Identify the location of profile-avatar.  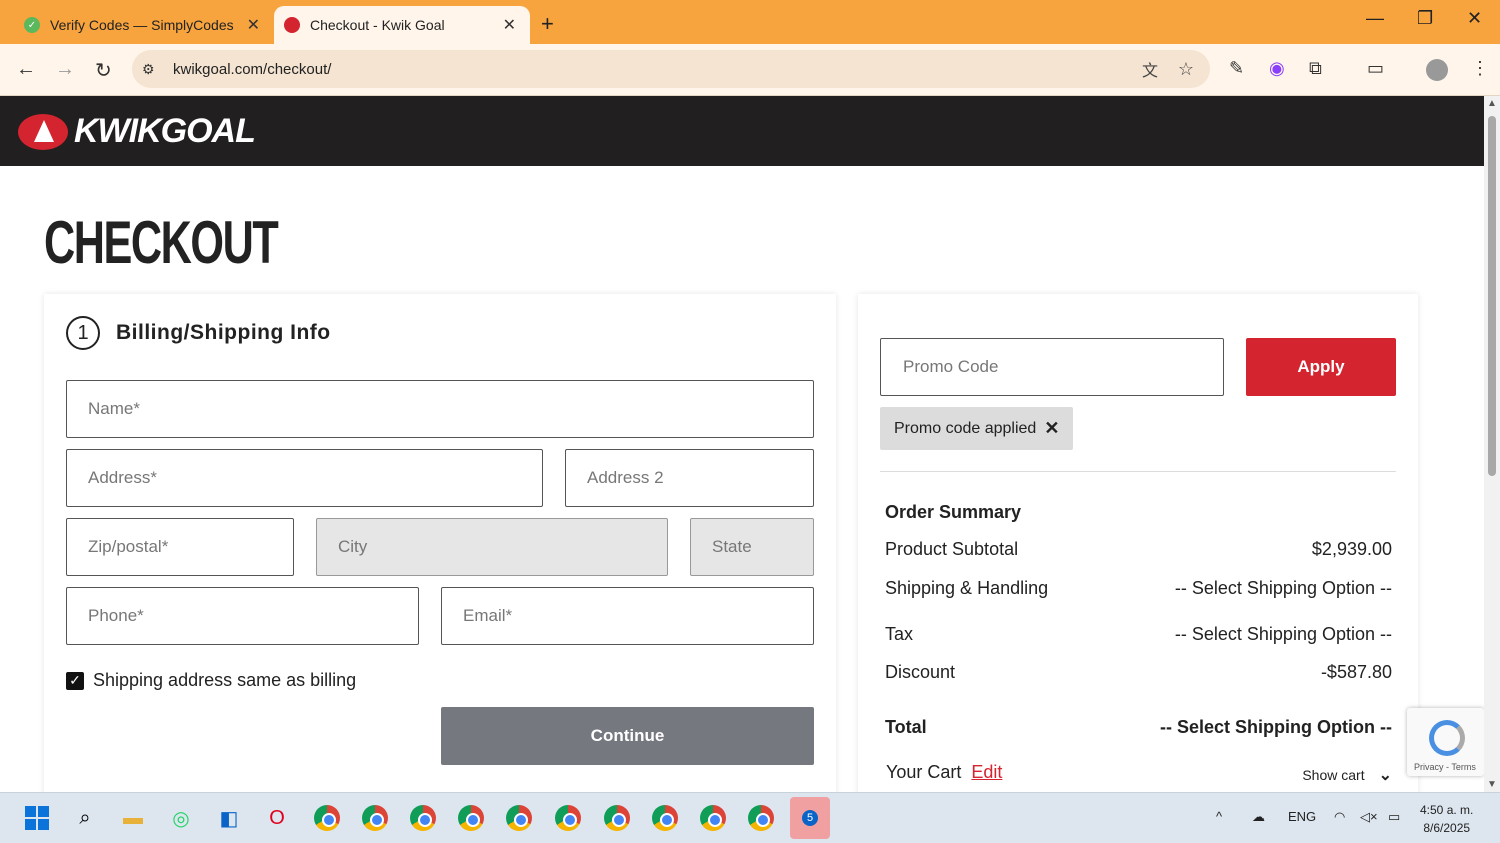
(1437, 70).